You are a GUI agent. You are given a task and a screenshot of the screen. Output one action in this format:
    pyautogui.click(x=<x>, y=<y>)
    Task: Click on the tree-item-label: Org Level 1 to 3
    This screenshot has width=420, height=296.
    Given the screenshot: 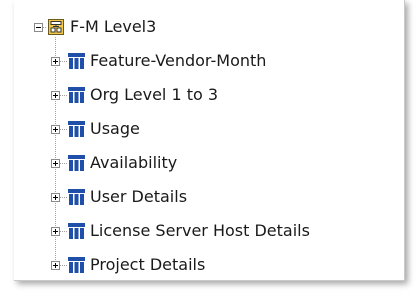 What is the action you would take?
    pyautogui.click(x=154, y=94)
    